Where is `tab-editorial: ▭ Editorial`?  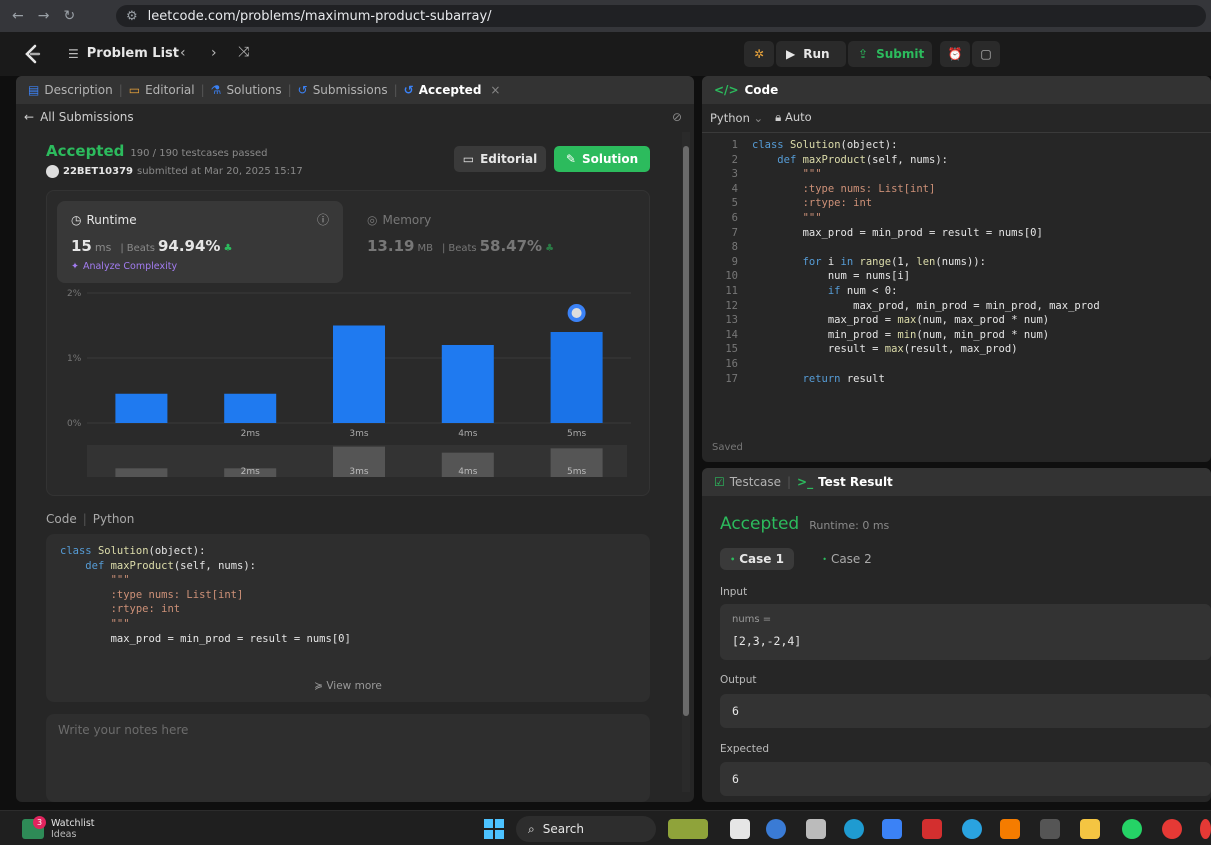 tab-editorial: ▭ Editorial is located at coordinates (162, 90).